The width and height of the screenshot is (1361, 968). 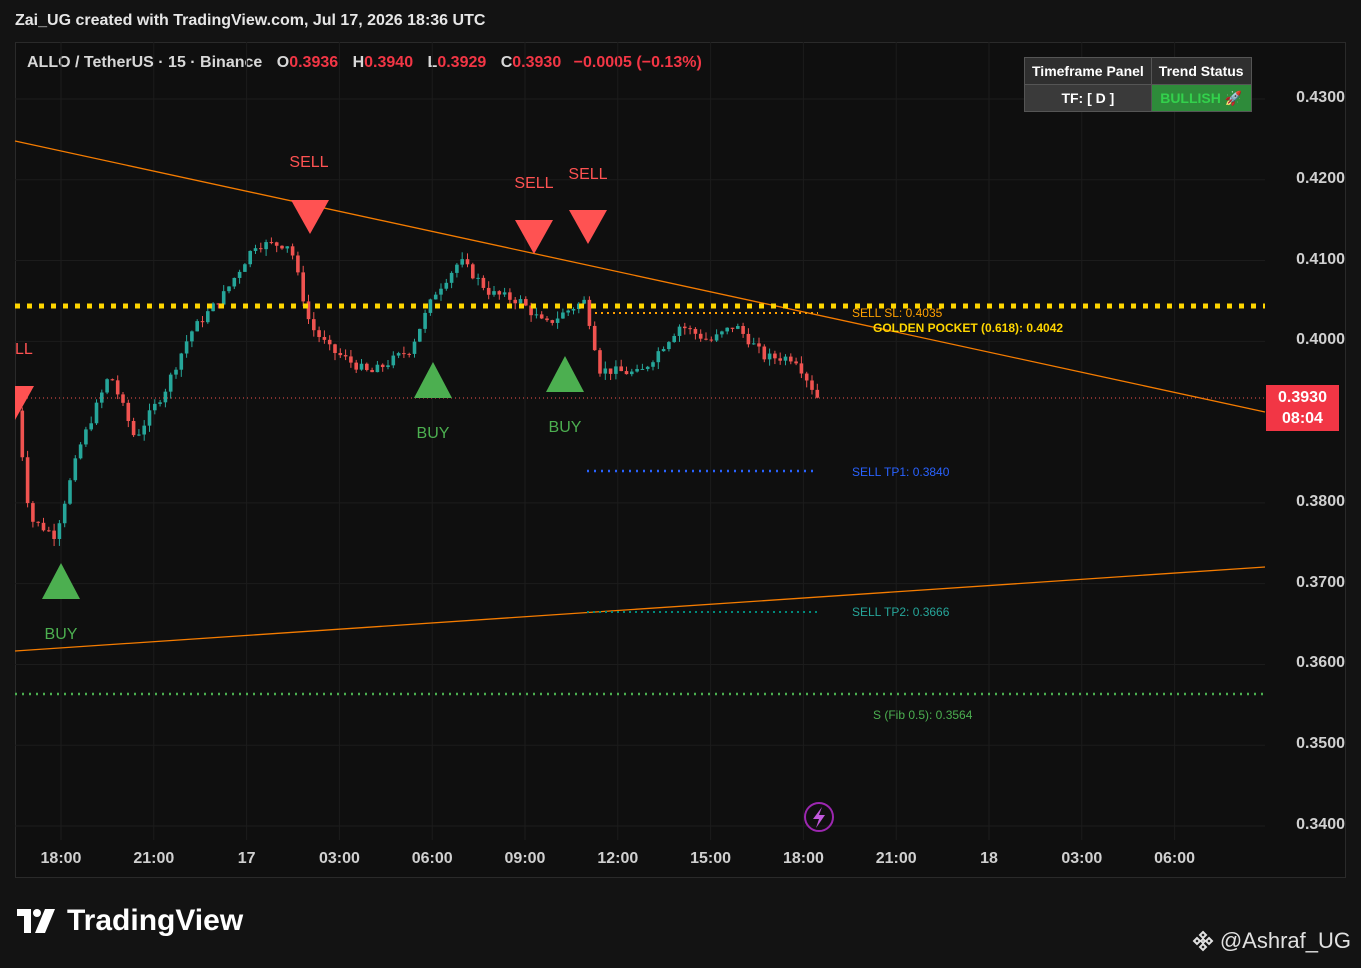 I want to click on trend-status-value: BULLISH 🚀, so click(x=1201, y=98).